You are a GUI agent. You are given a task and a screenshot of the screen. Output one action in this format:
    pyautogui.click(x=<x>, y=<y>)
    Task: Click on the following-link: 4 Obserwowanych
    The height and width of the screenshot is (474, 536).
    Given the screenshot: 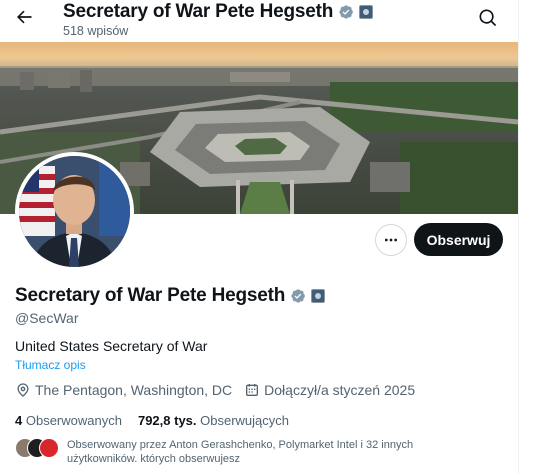 What is the action you would take?
    pyautogui.click(x=68, y=420)
    